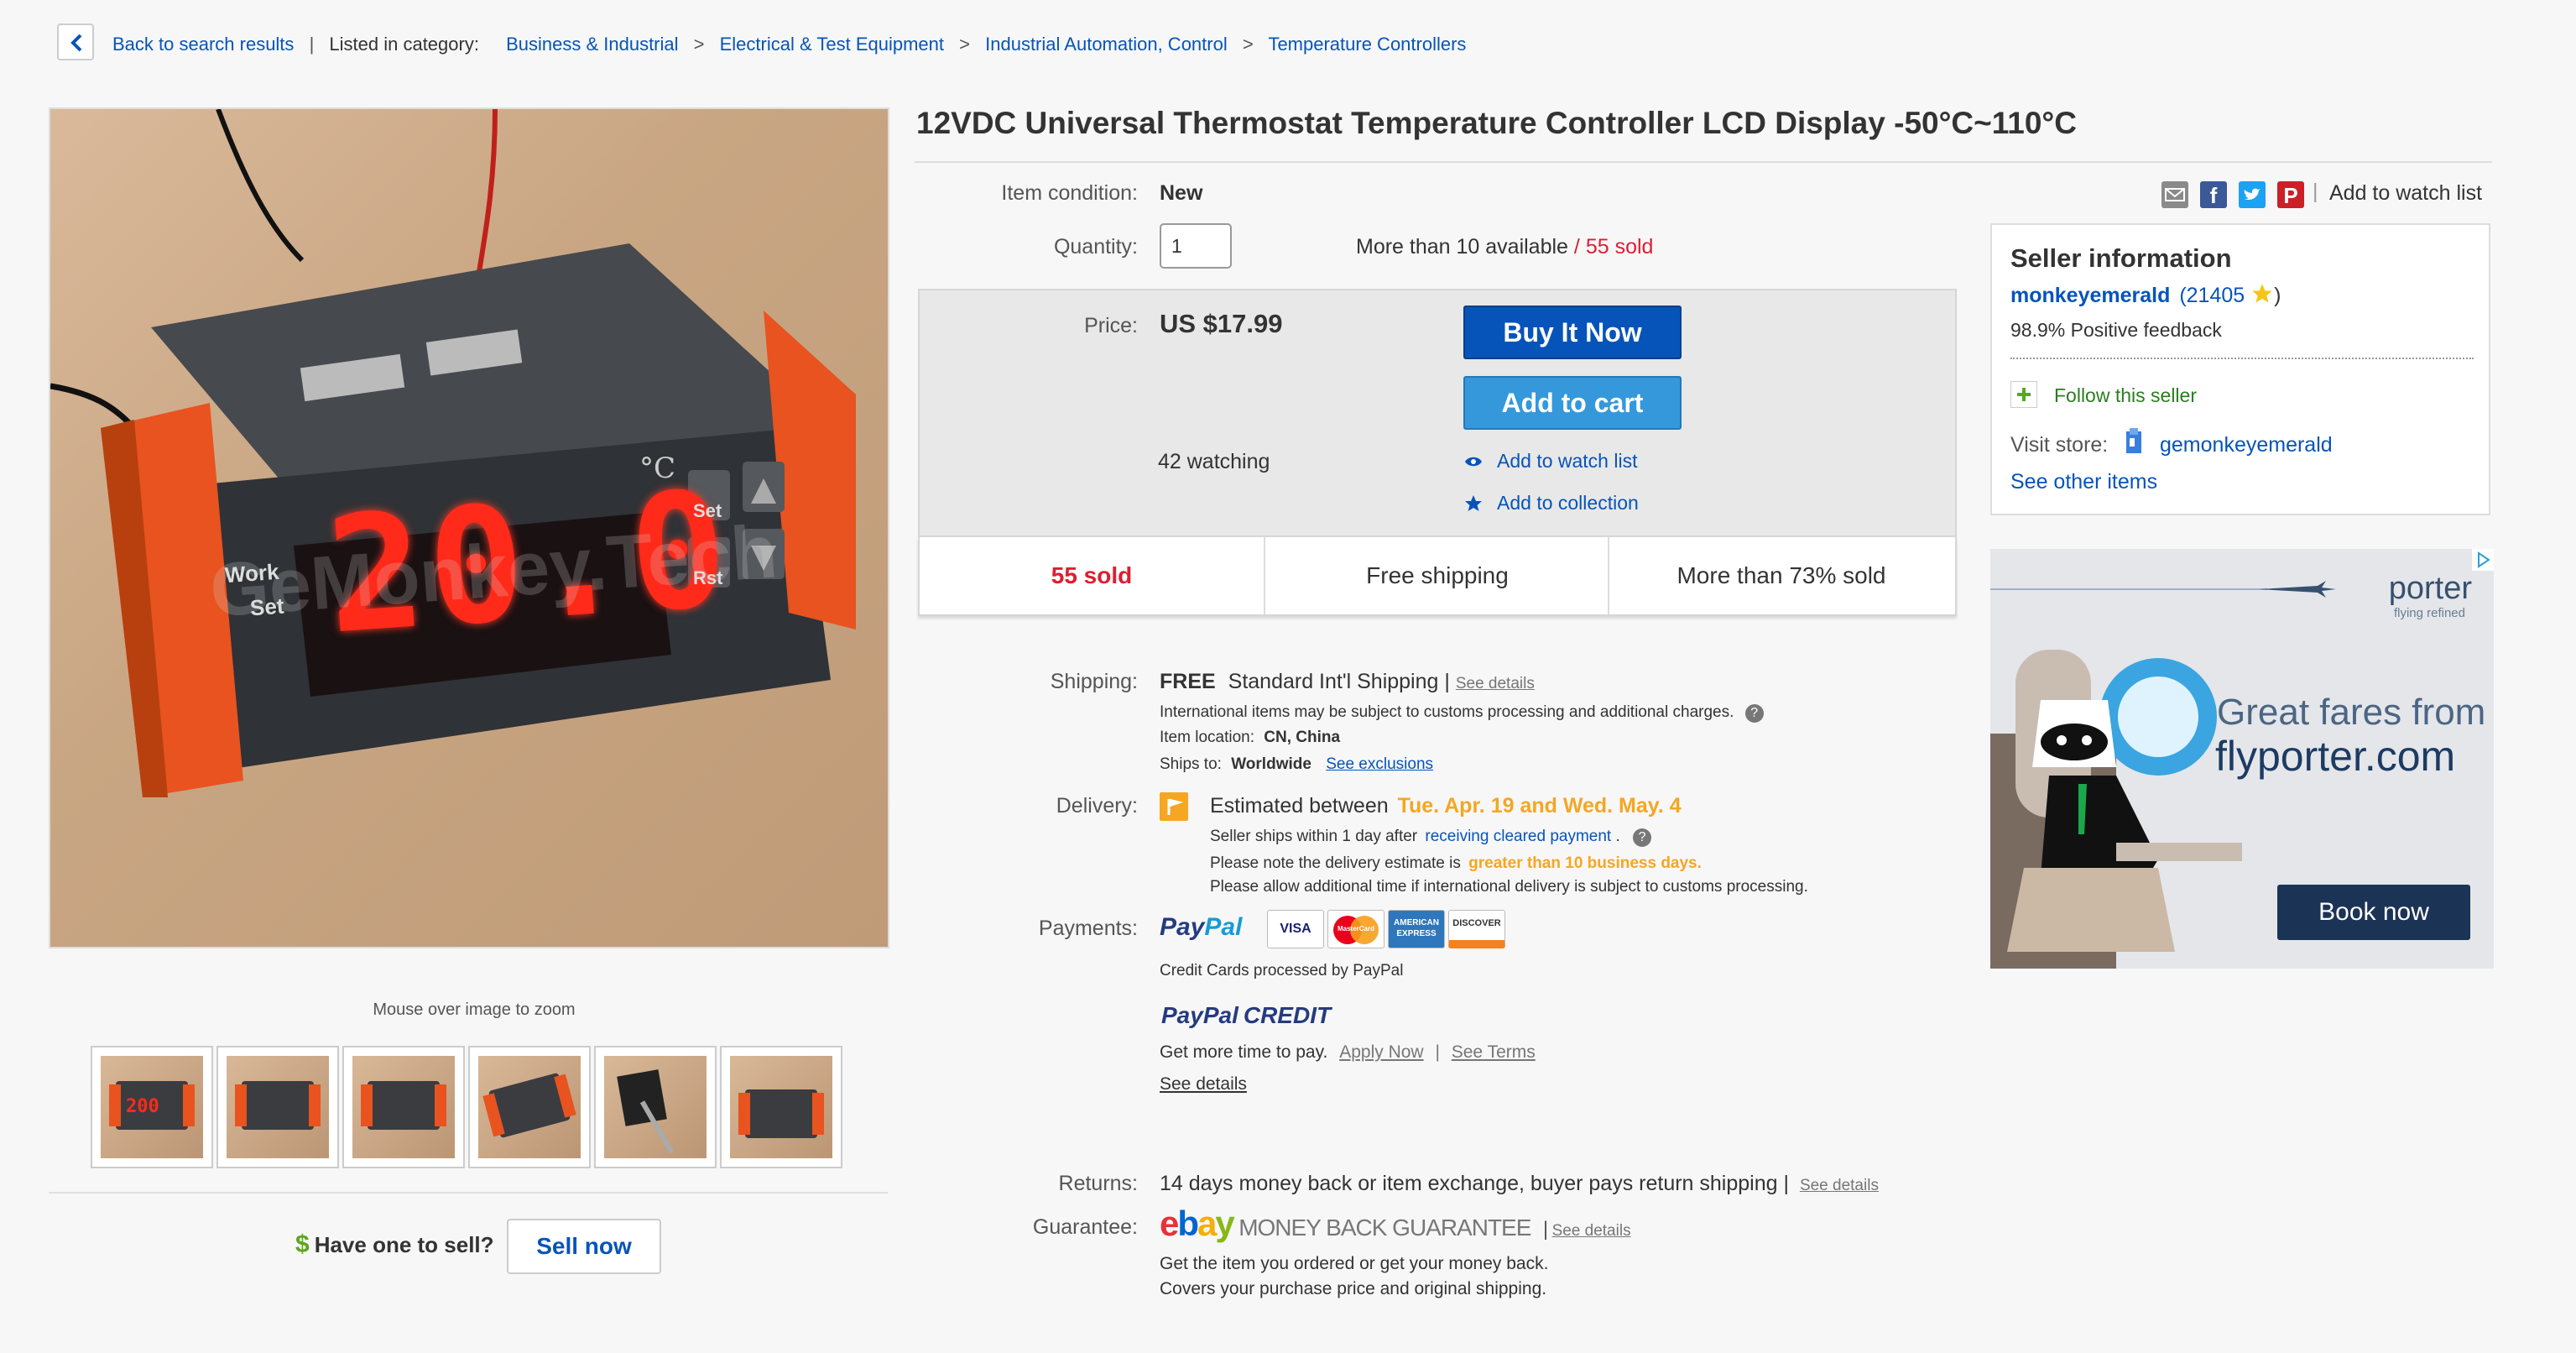 This screenshot has height=1353, width=2576. What do you see at coordinates (584, 1246) in the screenshot?
I see `sell-now-button: Sell now` at bounding box center [584, 1246].